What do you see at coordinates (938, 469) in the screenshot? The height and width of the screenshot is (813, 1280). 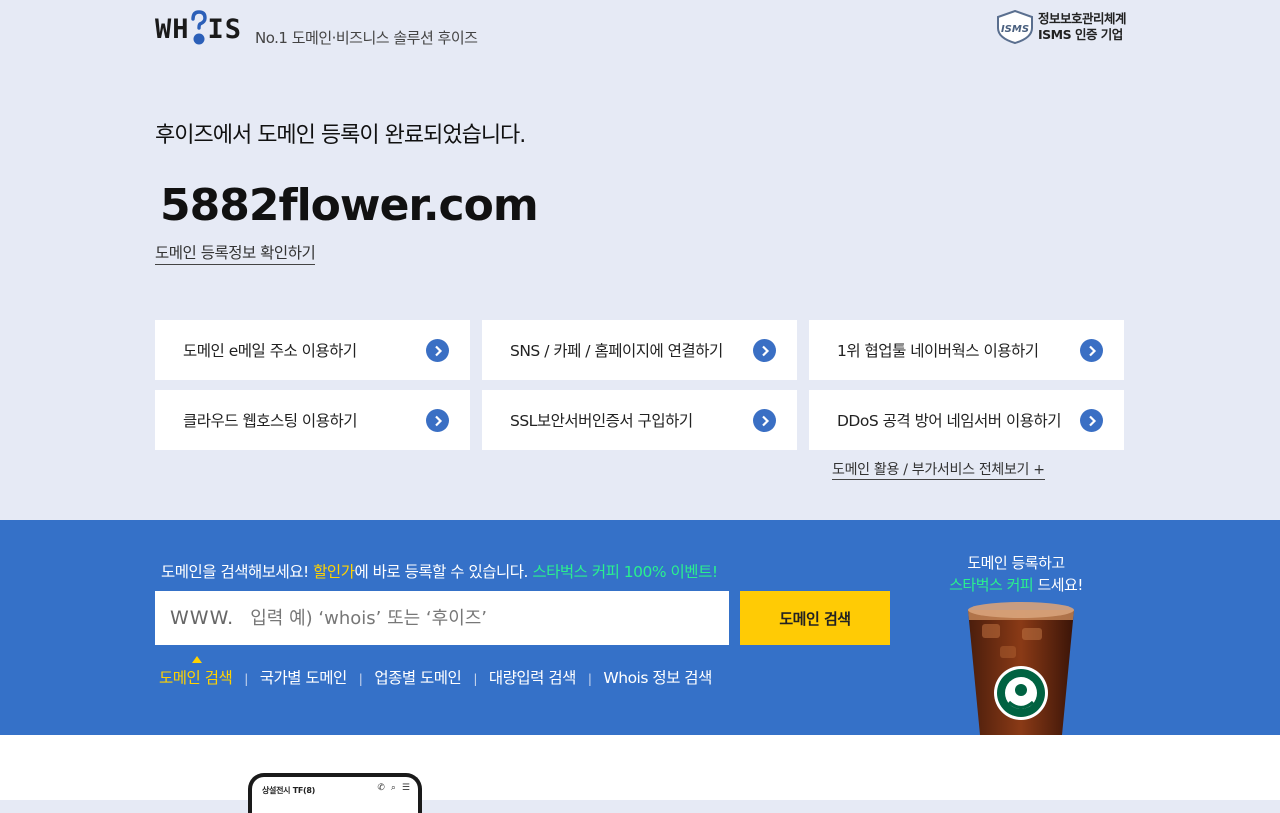 I see `all-services-link: 도메인 활용 / 부가서비스 전체보기 +` at bounding box center [938, 469].